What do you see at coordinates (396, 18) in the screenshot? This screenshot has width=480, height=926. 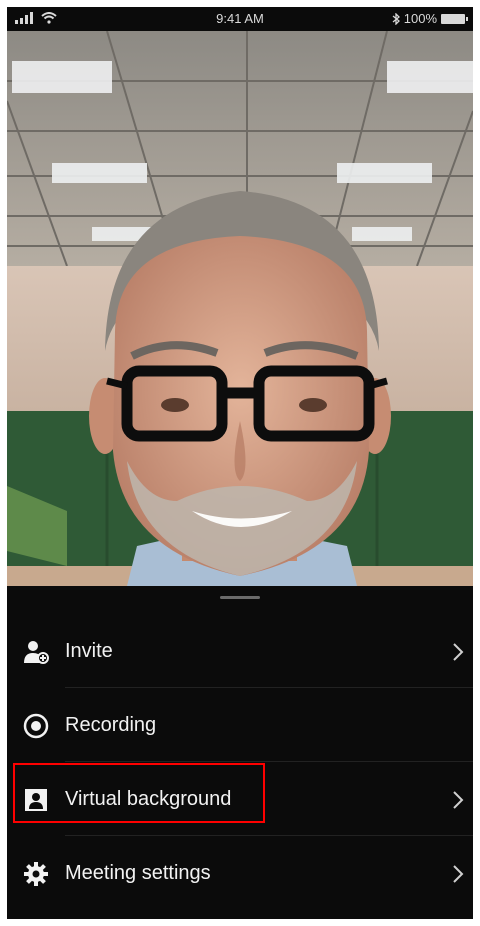 I see `bluetooth-icon` at bounding box center [396, 18].